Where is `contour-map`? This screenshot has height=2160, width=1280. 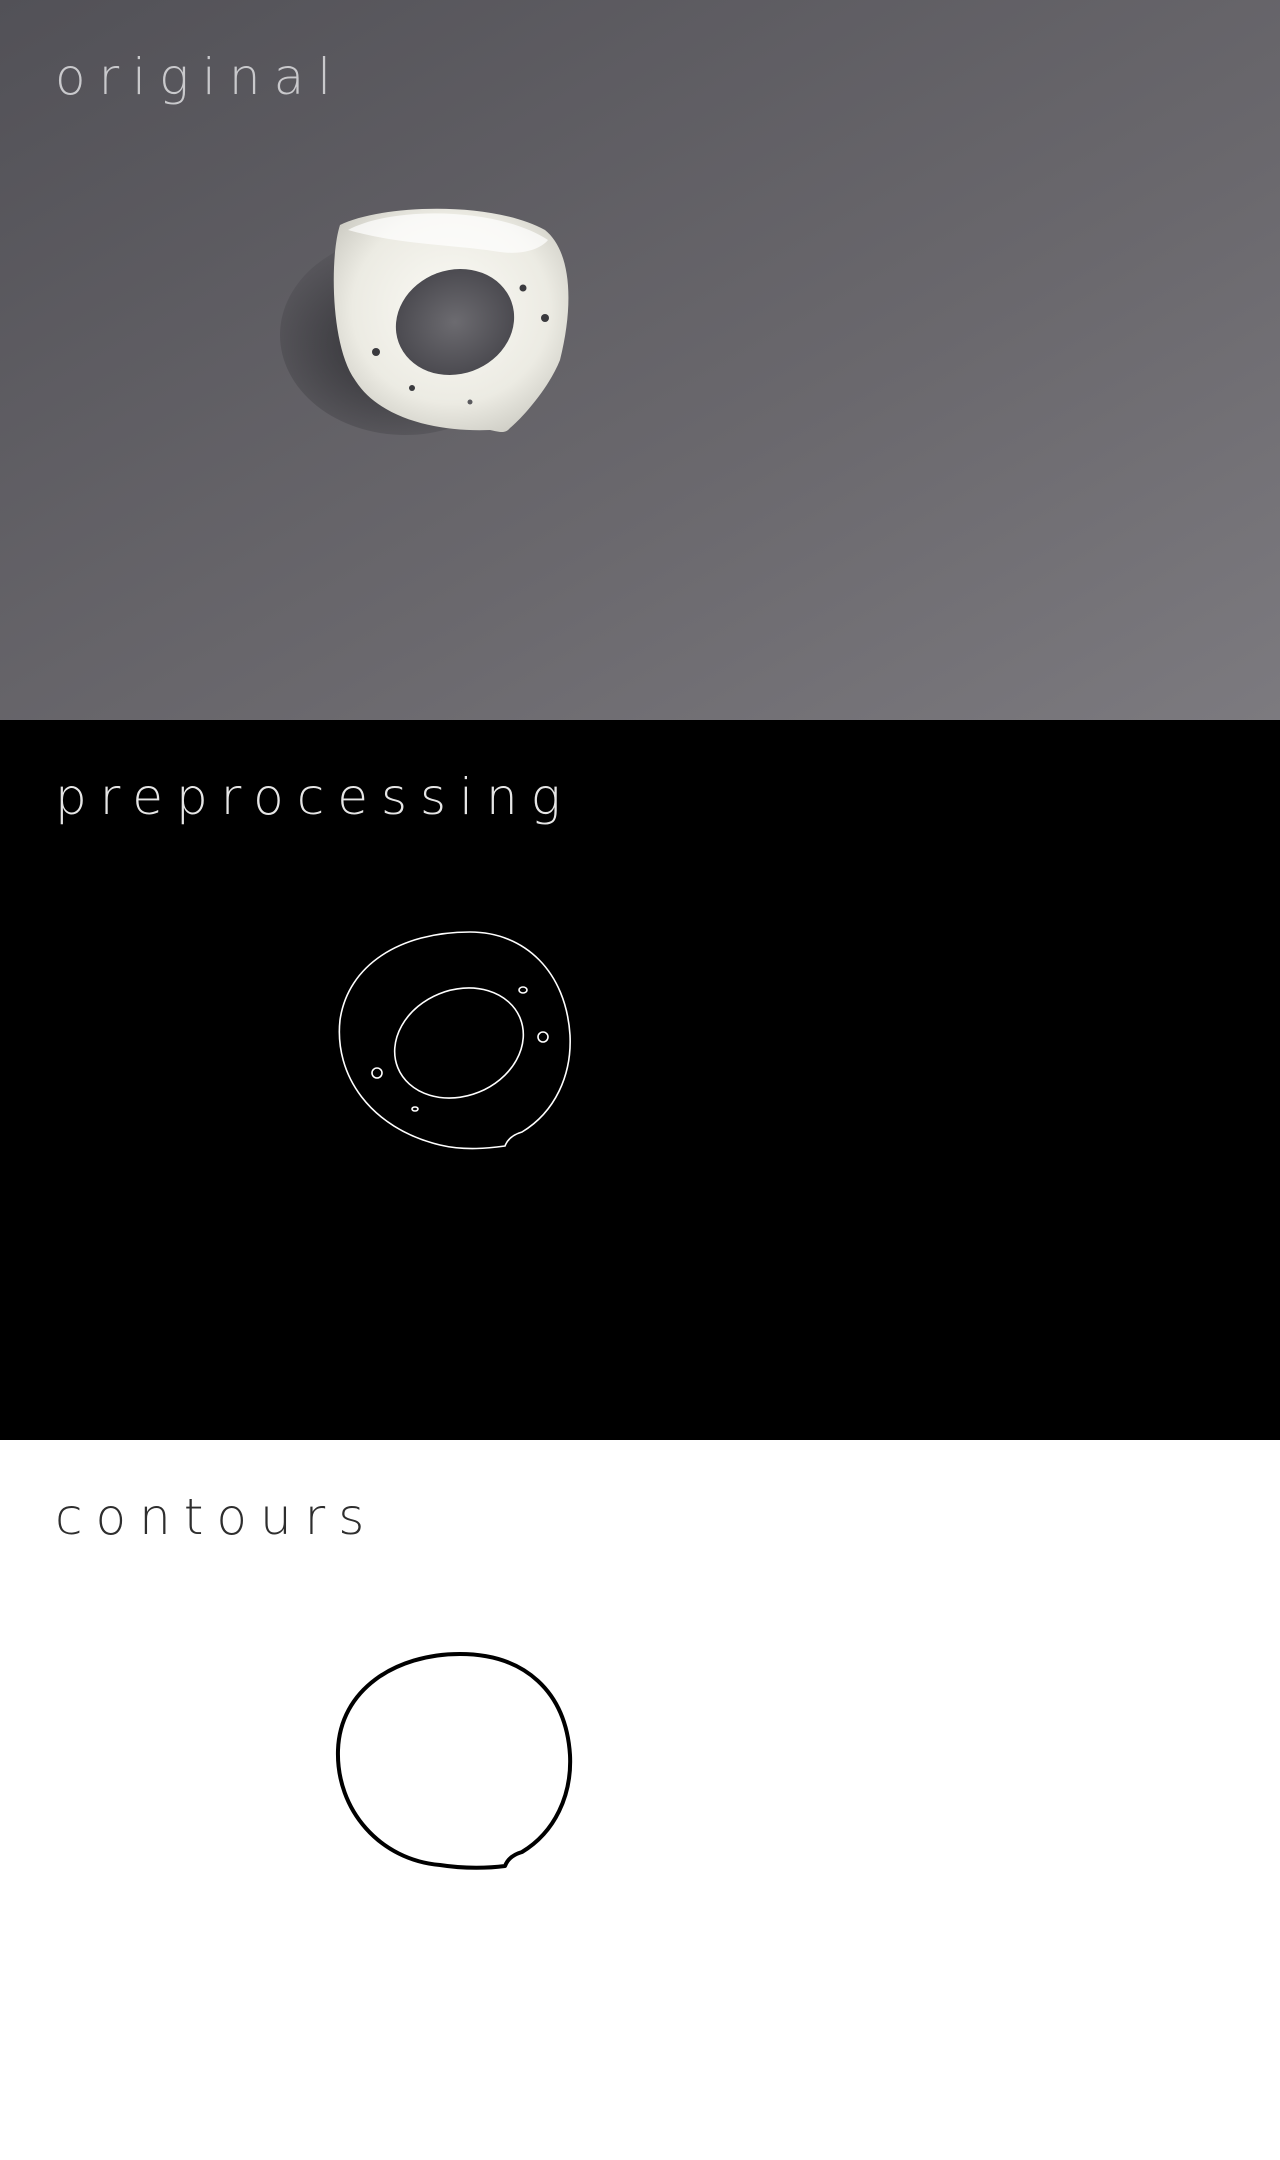 contour-map is located at coordinates (454, 1761).